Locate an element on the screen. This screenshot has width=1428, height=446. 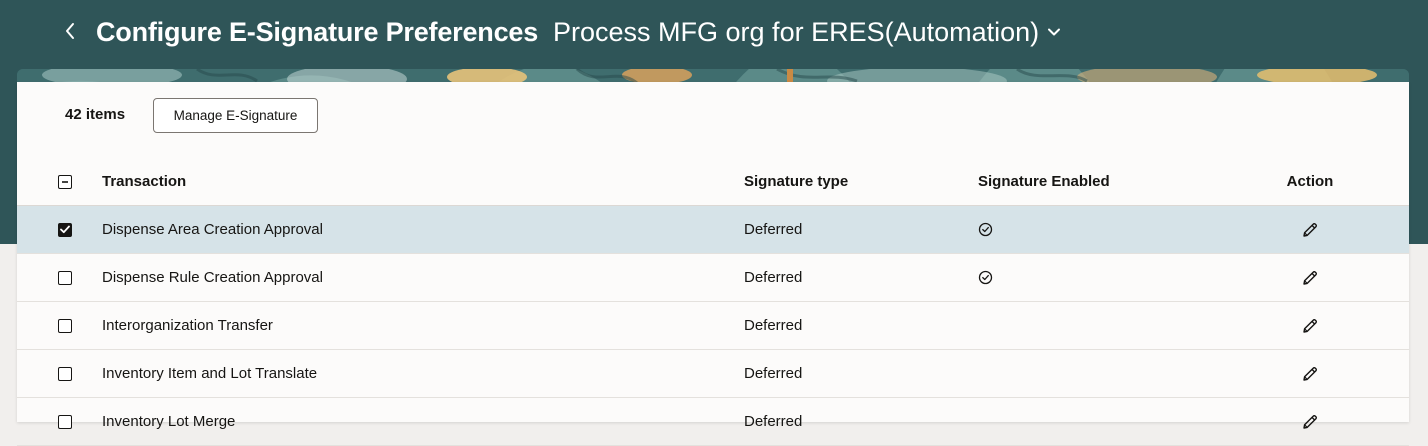
transaction-name: Inventory Item and Lot Translate is located at coordinates (210, 373).